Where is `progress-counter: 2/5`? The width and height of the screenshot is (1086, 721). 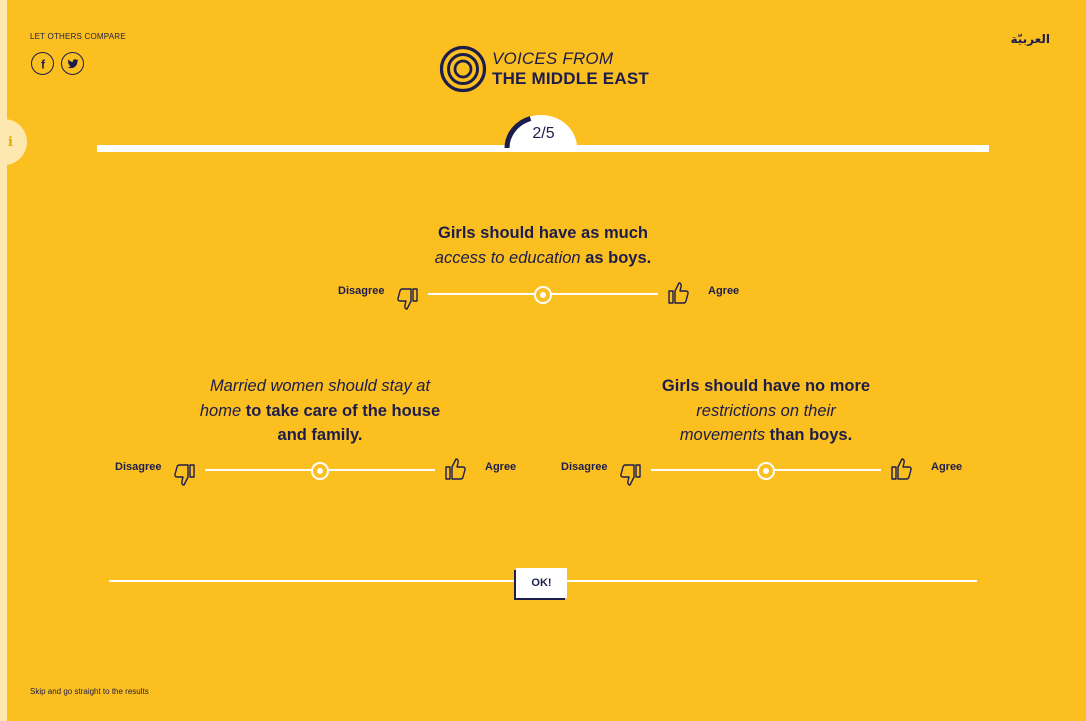
progress-counter: 2/5 is located at coordinates (543, 133).